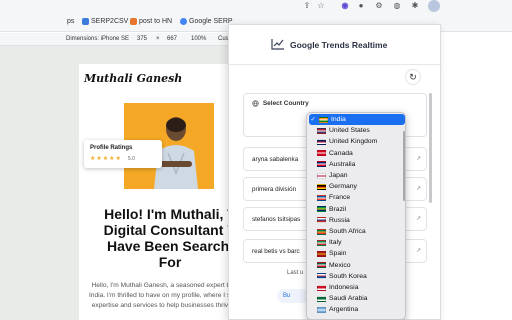 The height and width of the screenshot is (320, 512). Describe the element at coordinates (356, 287) in the screenshot. I see `country-option: Indonesia` at that location.